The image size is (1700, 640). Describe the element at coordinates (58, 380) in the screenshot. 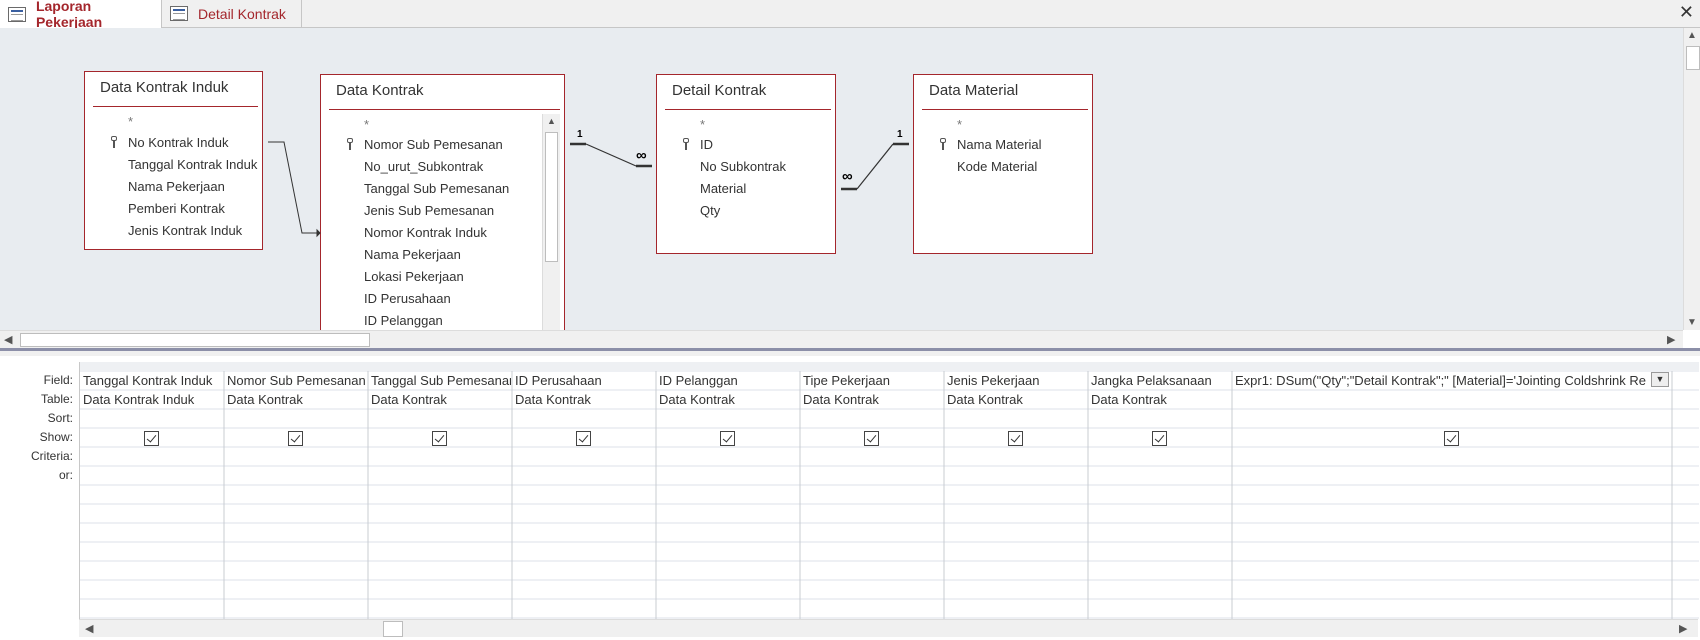

I see `row-label-field: Field:` at that location.